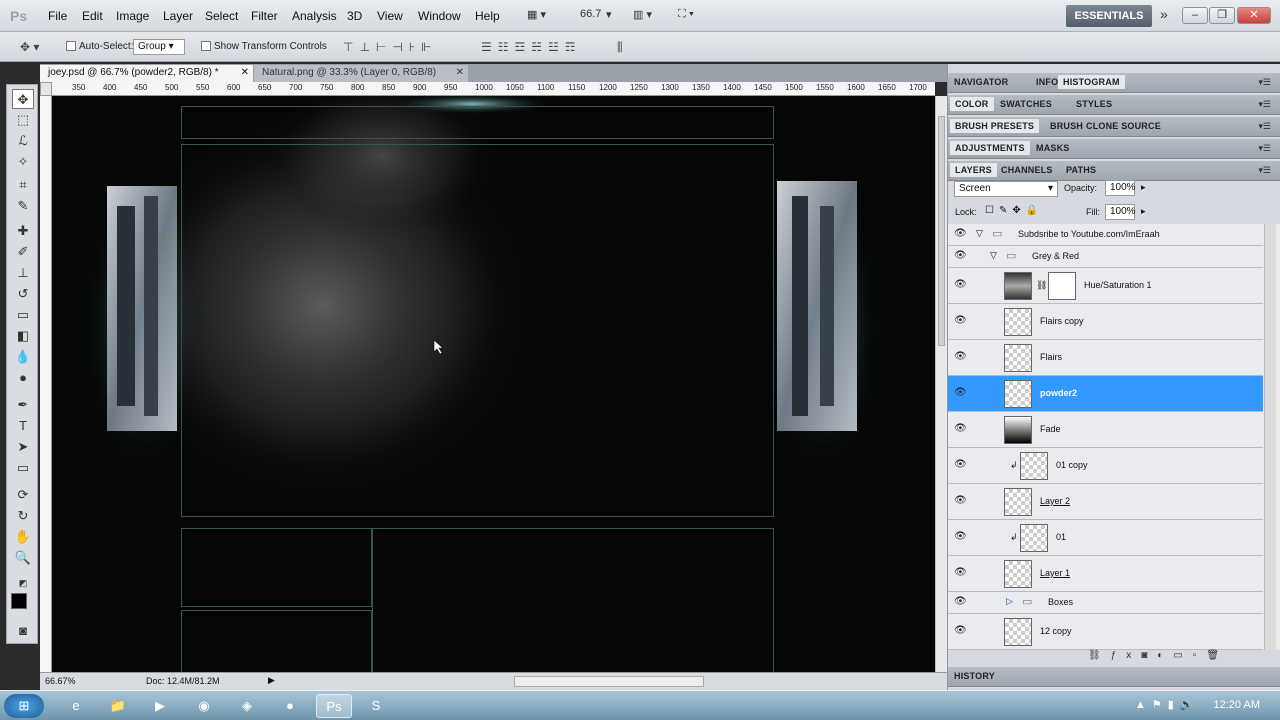 This screenshot has width=1280, height=720. Describe the element at coordinates (1123, 126) in the screenshot. I see `tab-clone-source: CLONE SOURCE` at that location.